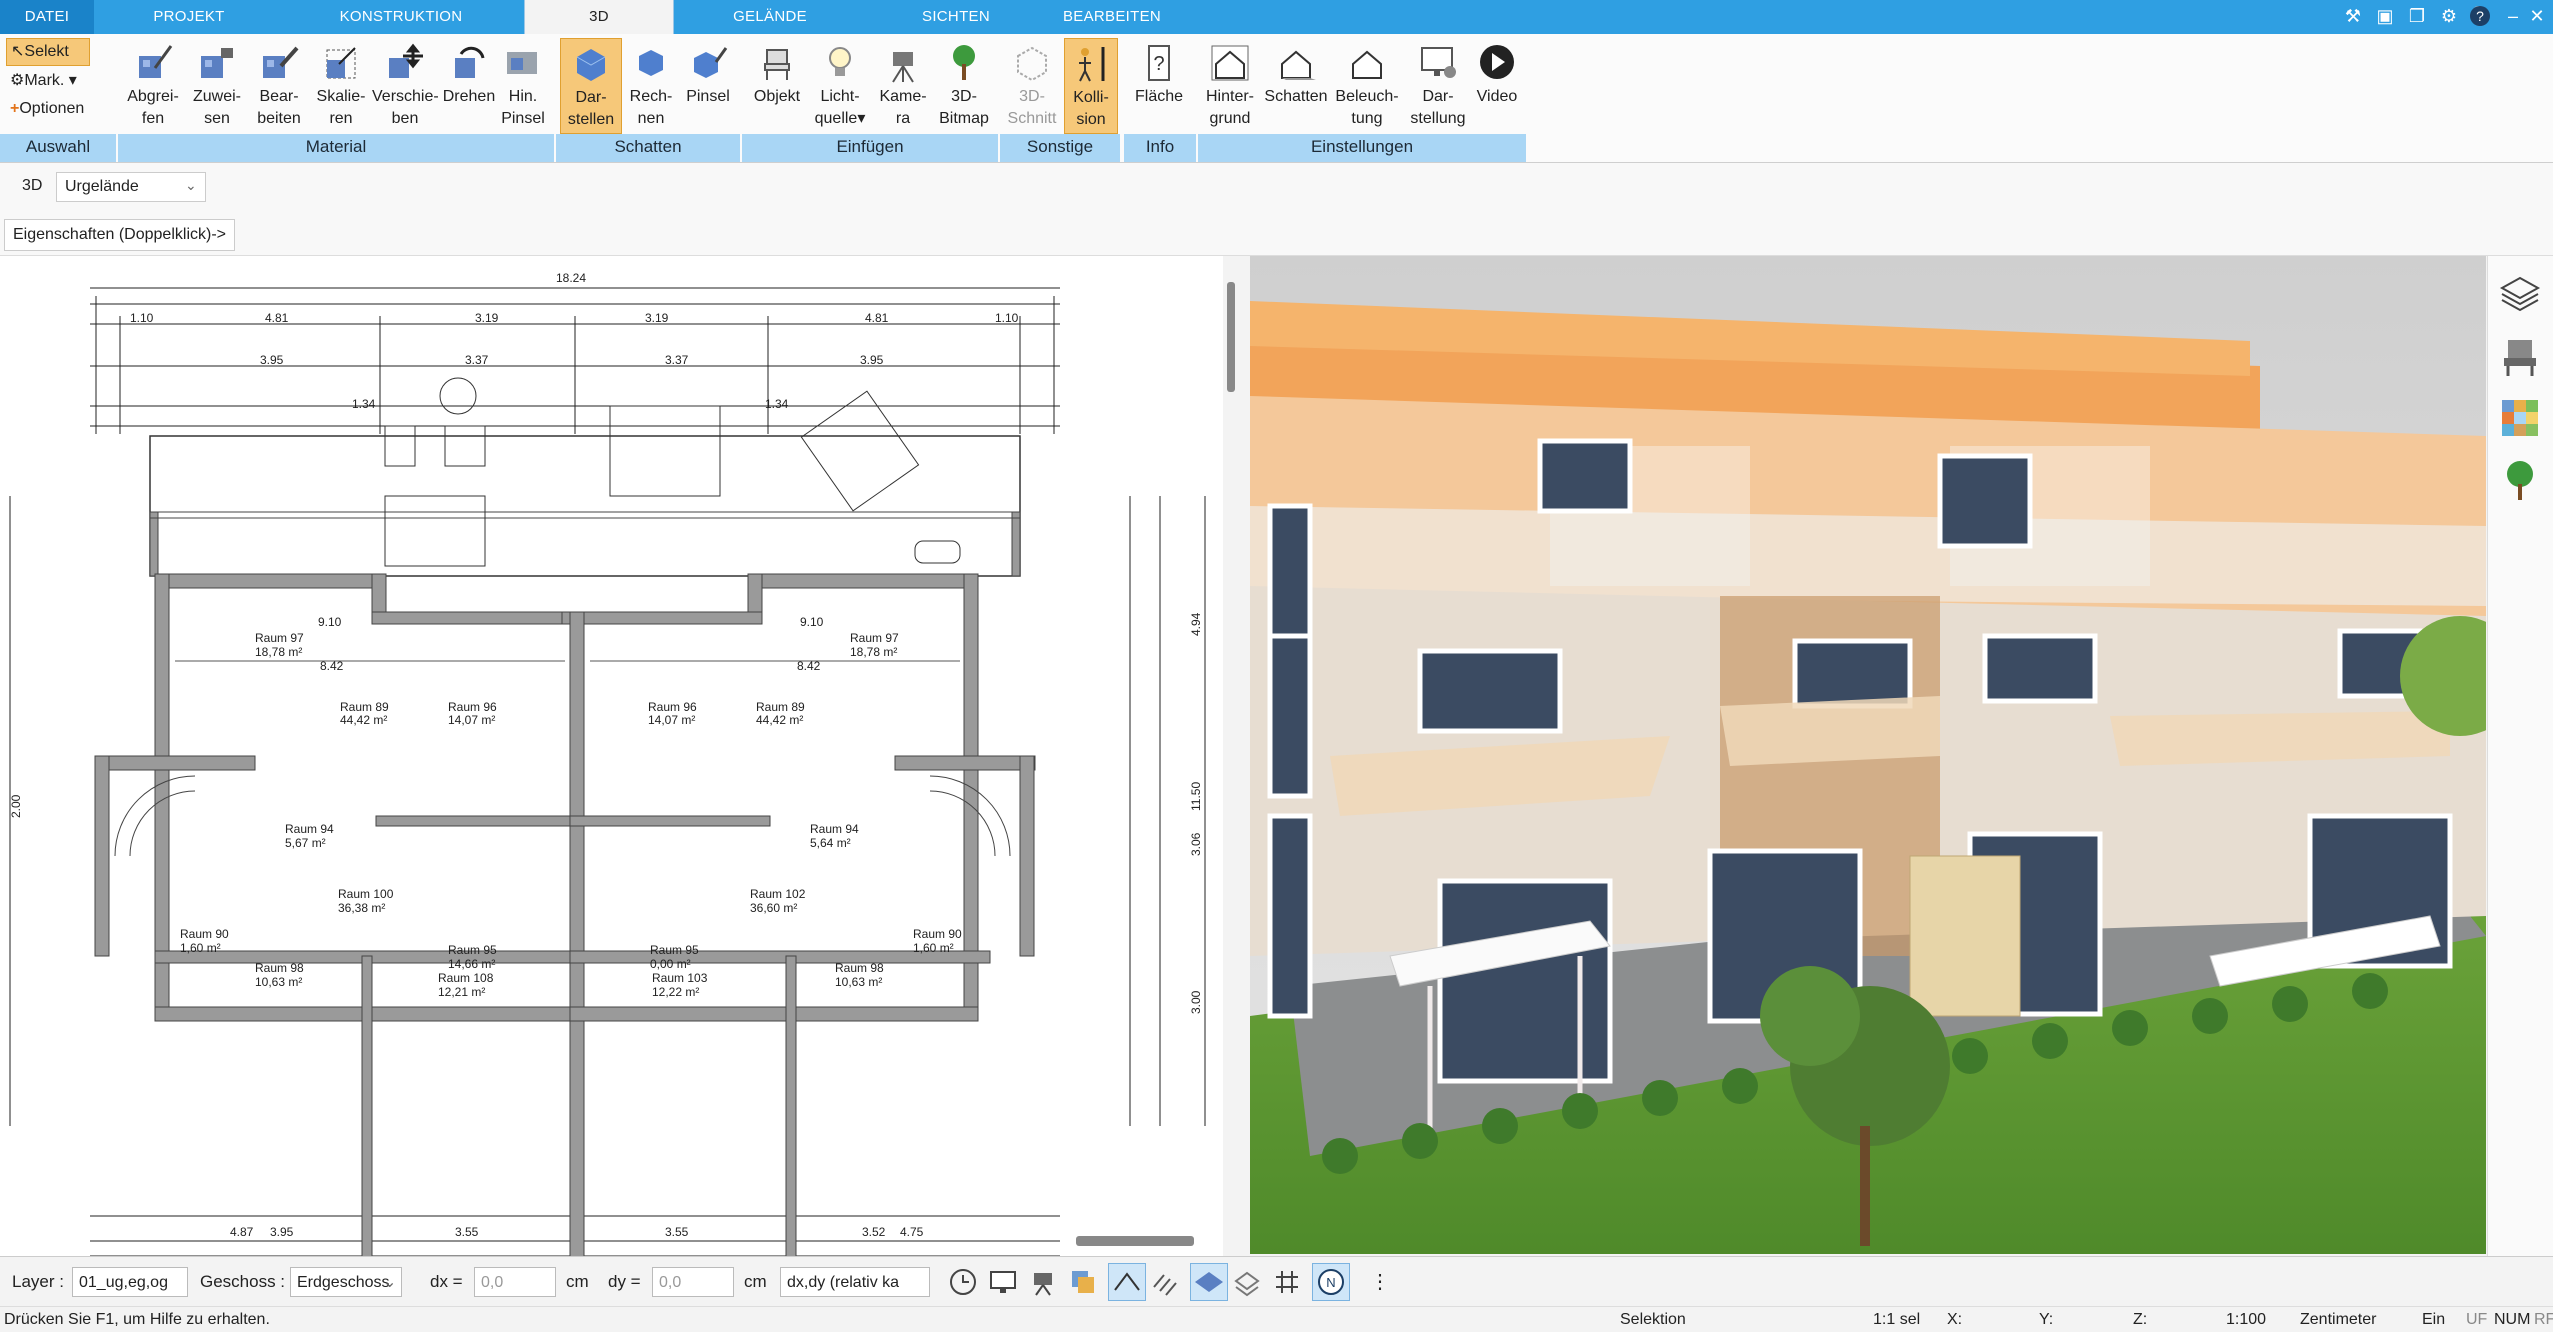  What do you see at coordinates (1438, 85) in the screenshot?
I see `darstellung-button: Dar-stellung` at bounding box center [1438, 85].